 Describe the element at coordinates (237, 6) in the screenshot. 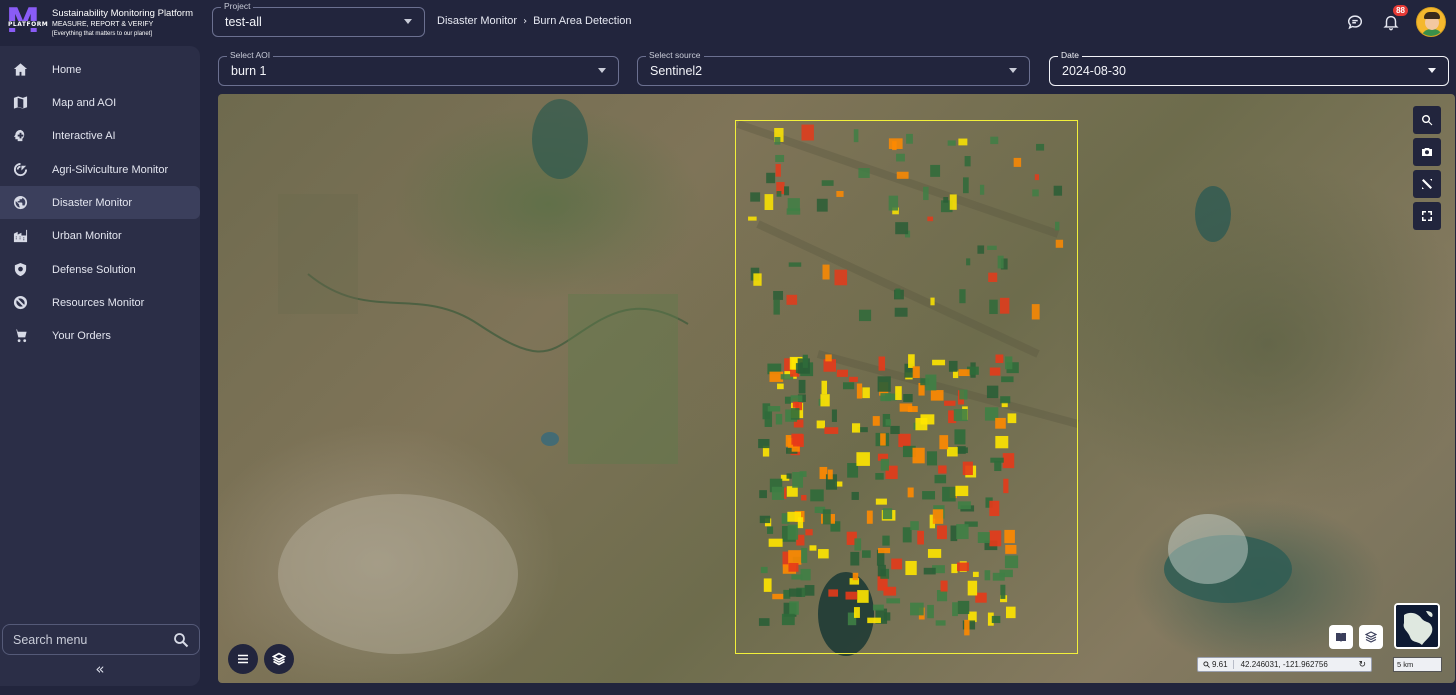

I see `project-label: Project` at that location.